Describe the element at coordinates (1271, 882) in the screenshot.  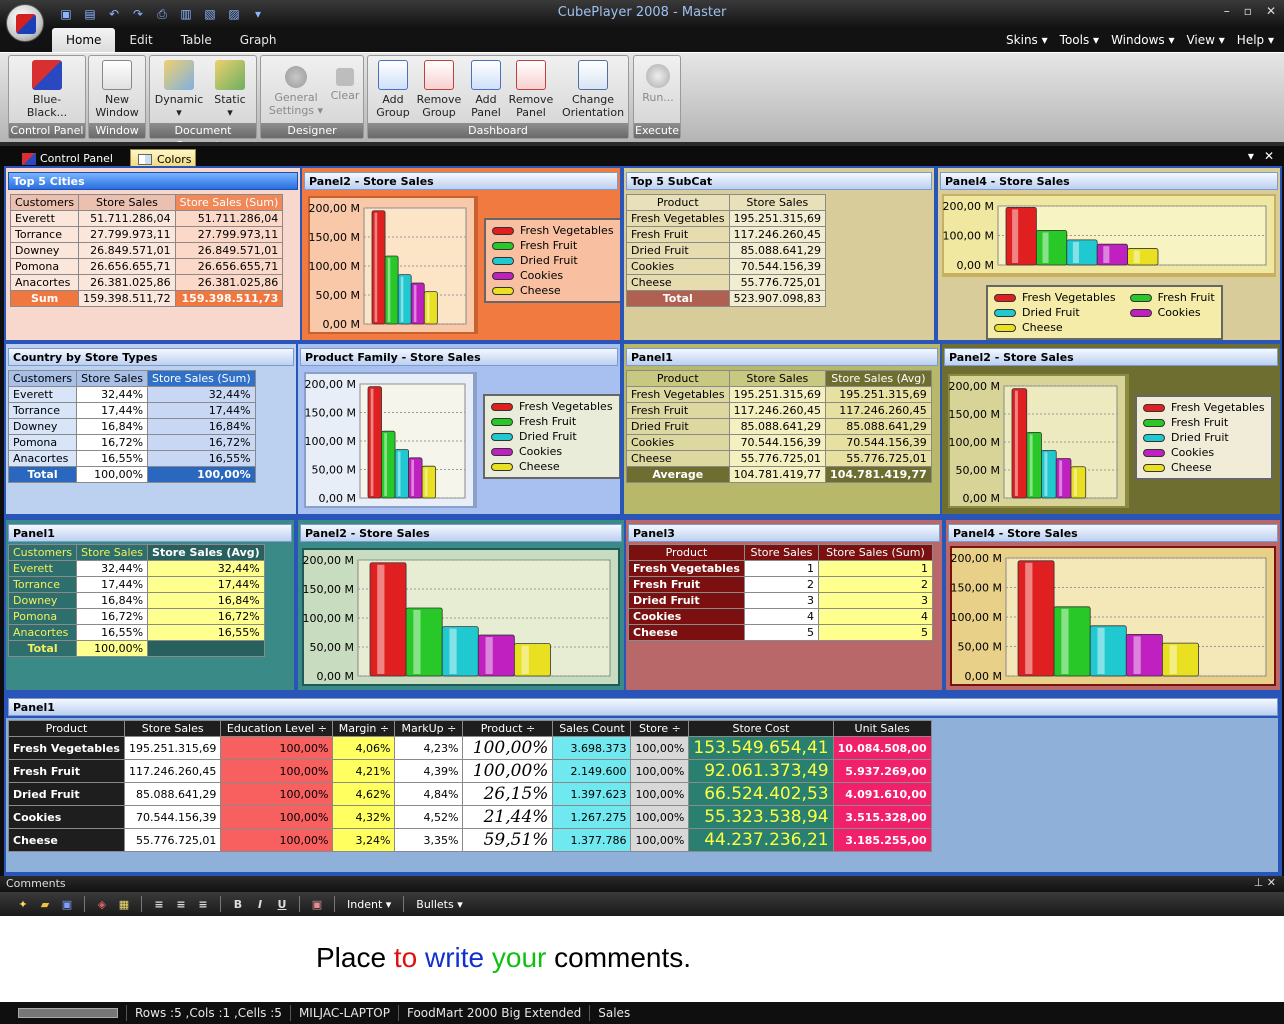
I see `close-icon: ✕` at that location.